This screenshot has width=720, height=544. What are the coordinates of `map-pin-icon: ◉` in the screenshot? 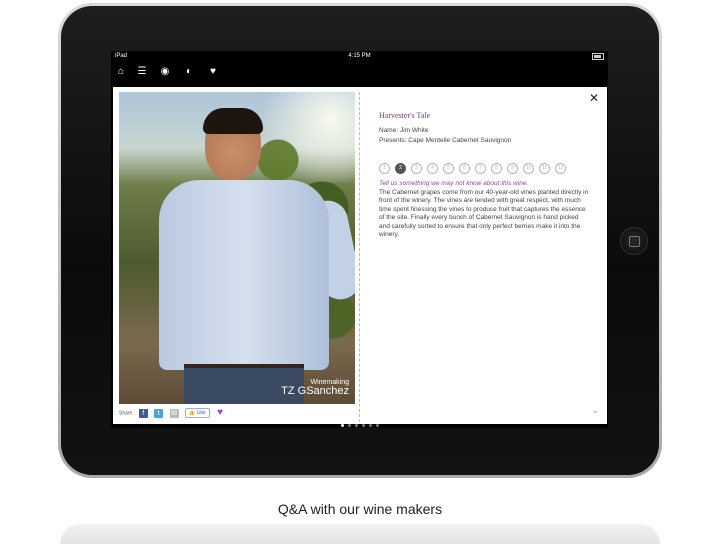 It's located at (165, 72).